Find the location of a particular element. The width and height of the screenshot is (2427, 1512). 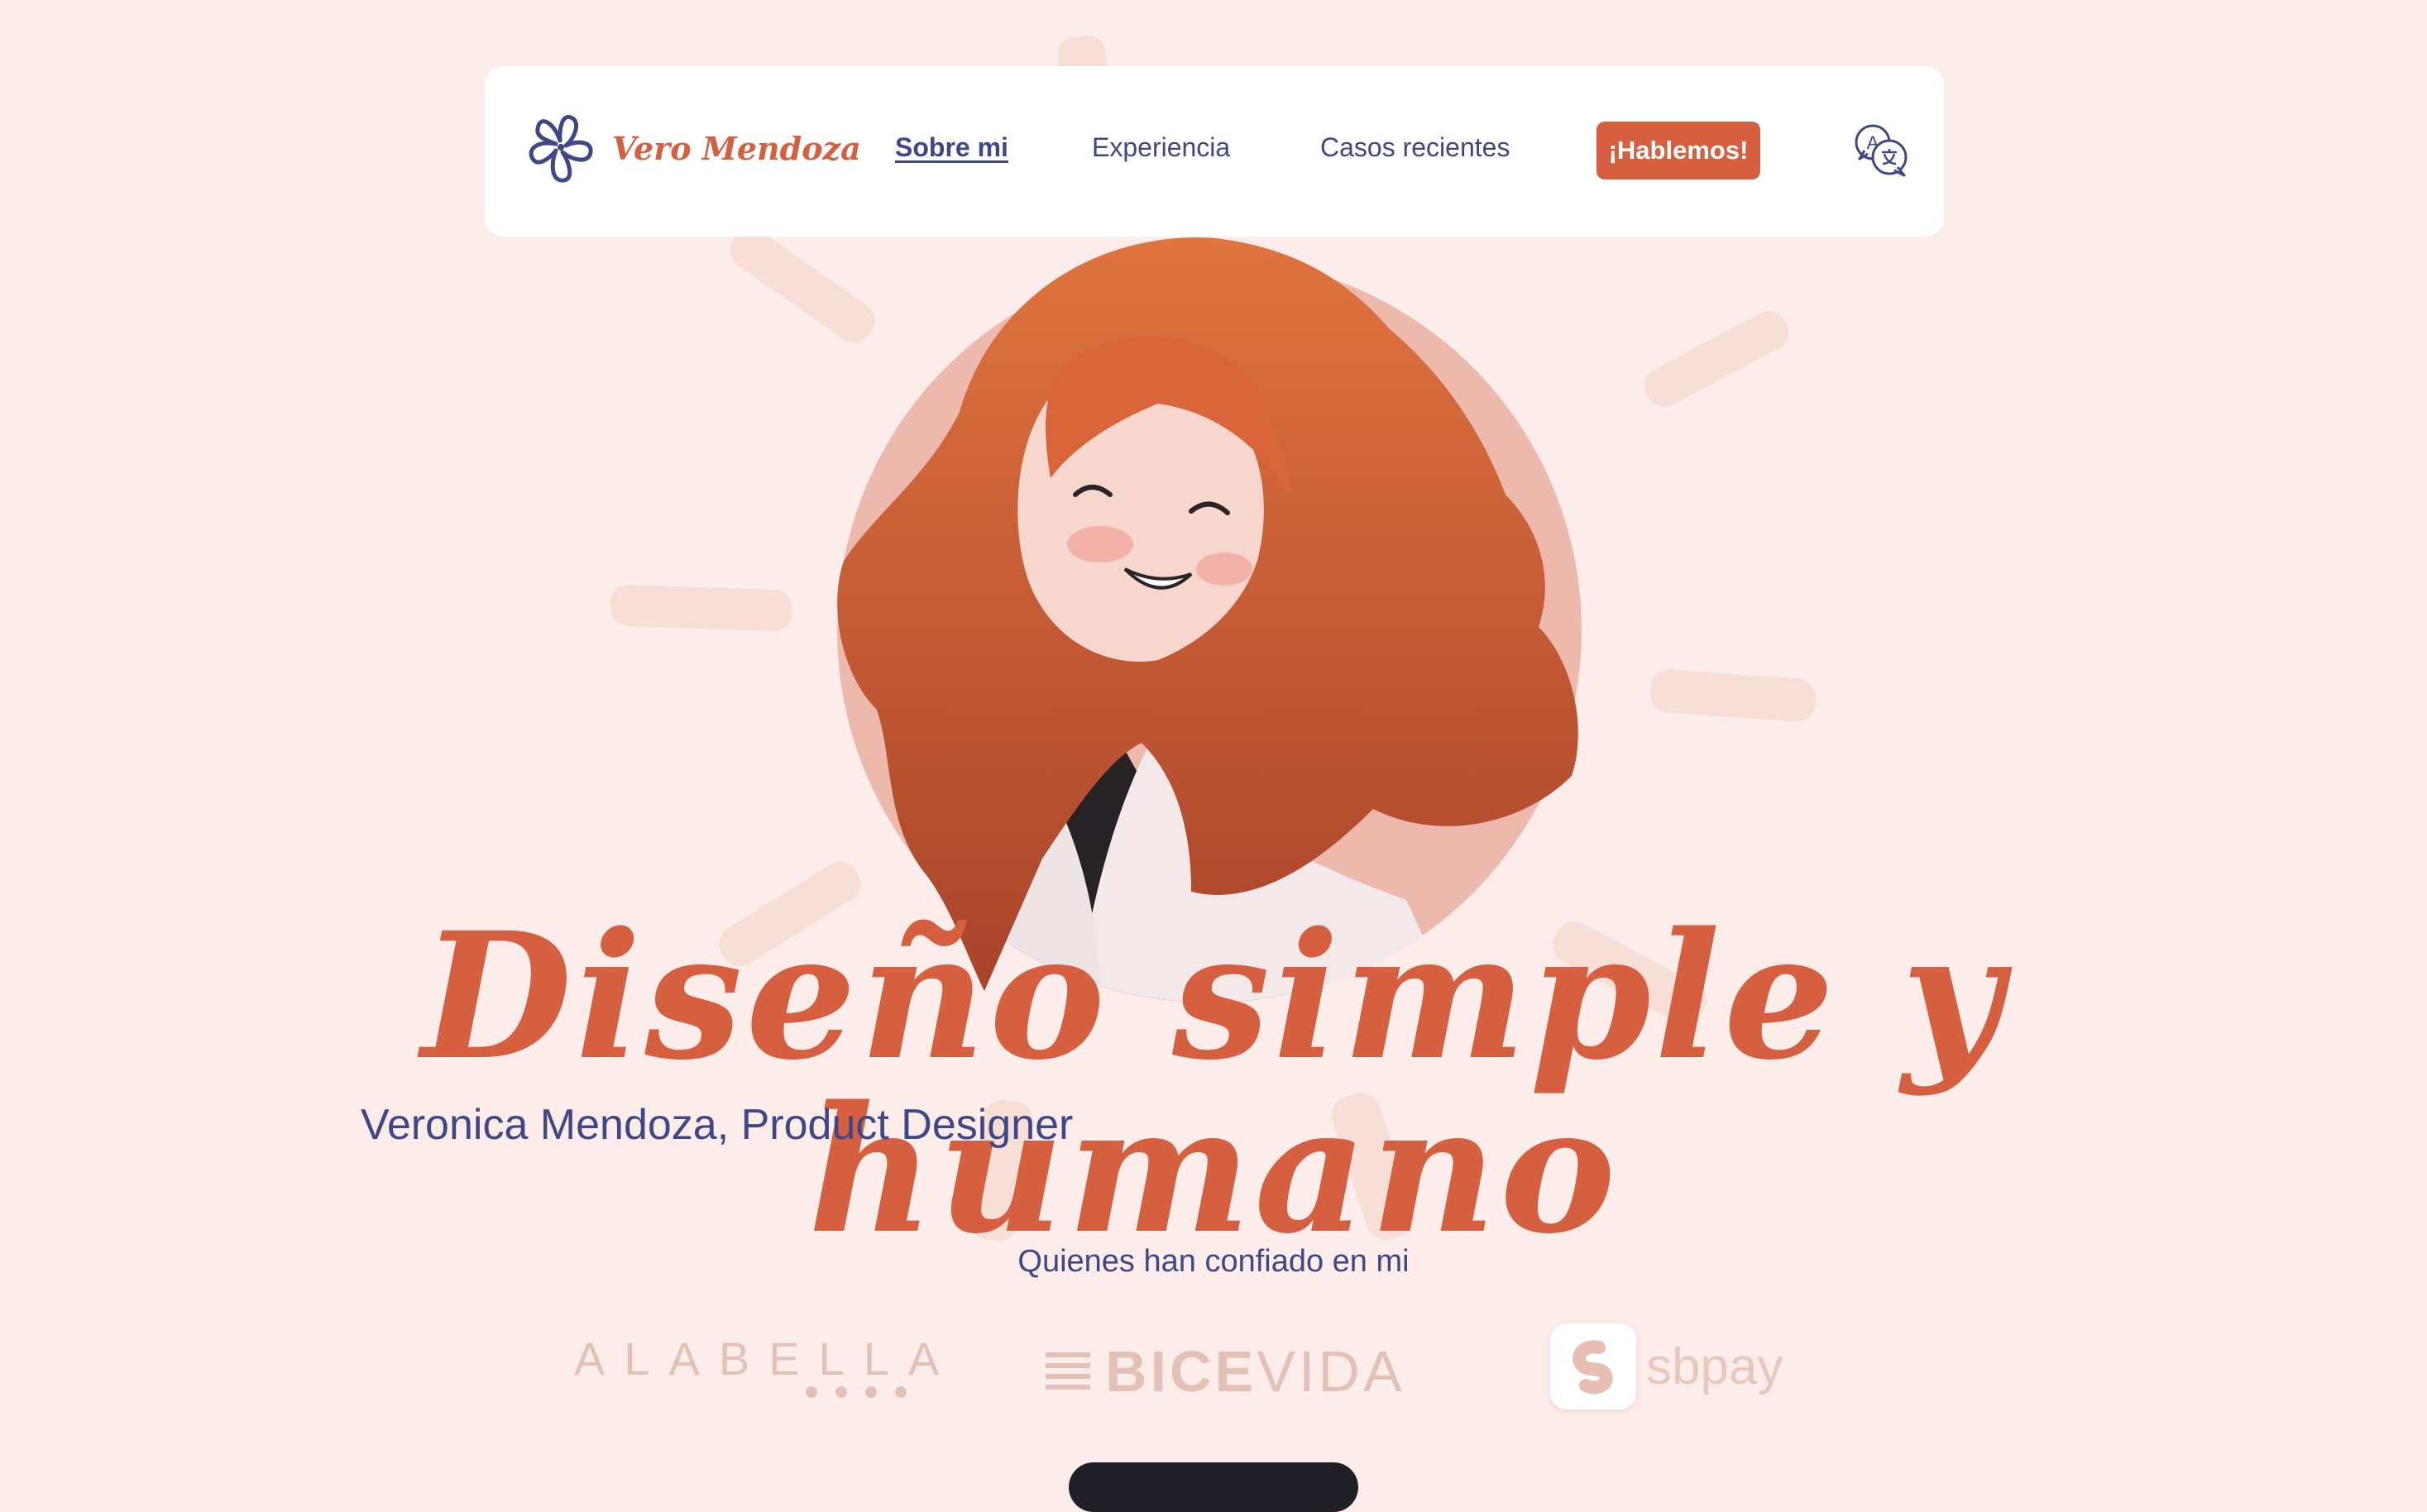

sbpay-app-icon is located at coordinates (1593, 1366).